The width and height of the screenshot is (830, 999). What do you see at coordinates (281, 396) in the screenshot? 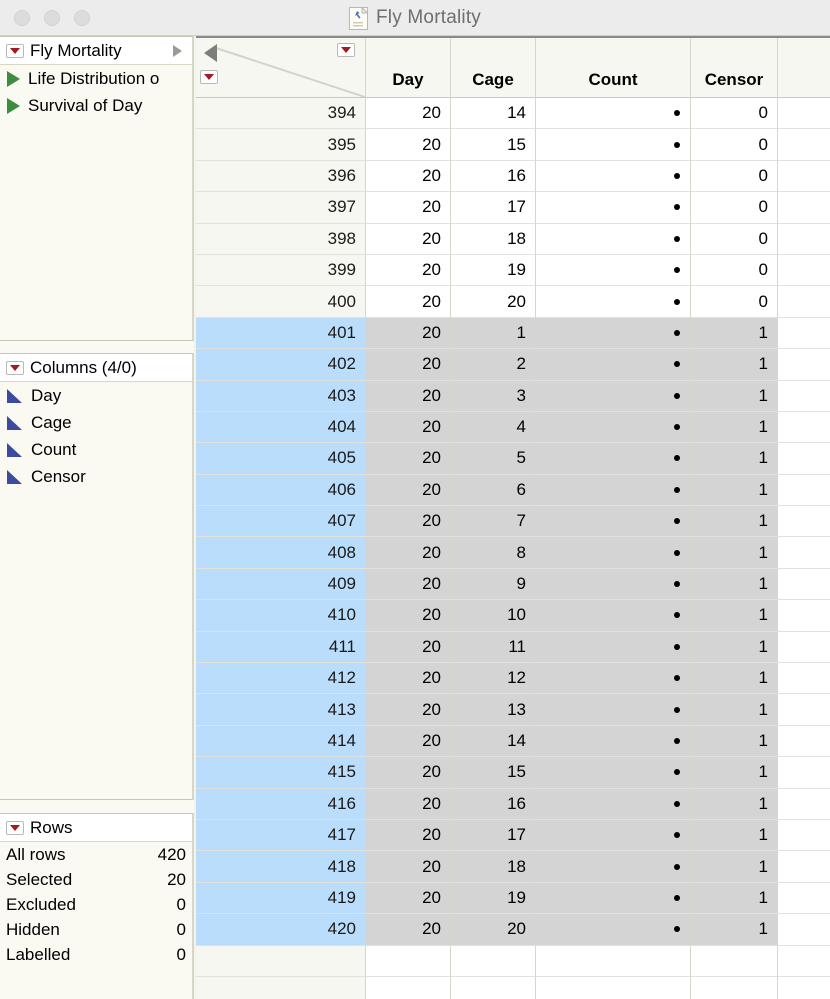
I see `row-number-cell: 403` at bounding box center [281, 396].